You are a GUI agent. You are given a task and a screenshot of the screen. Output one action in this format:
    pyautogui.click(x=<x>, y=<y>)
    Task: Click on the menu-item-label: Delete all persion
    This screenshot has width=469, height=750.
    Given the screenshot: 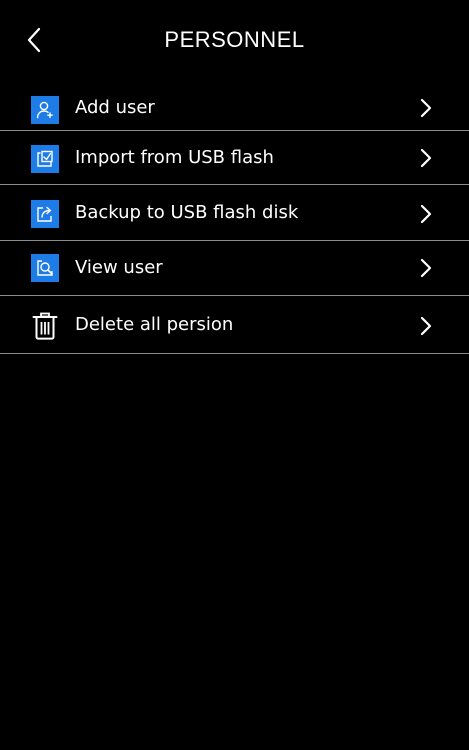 What is the action you would take?
    pyautogui.click(x=154, y=324)
    